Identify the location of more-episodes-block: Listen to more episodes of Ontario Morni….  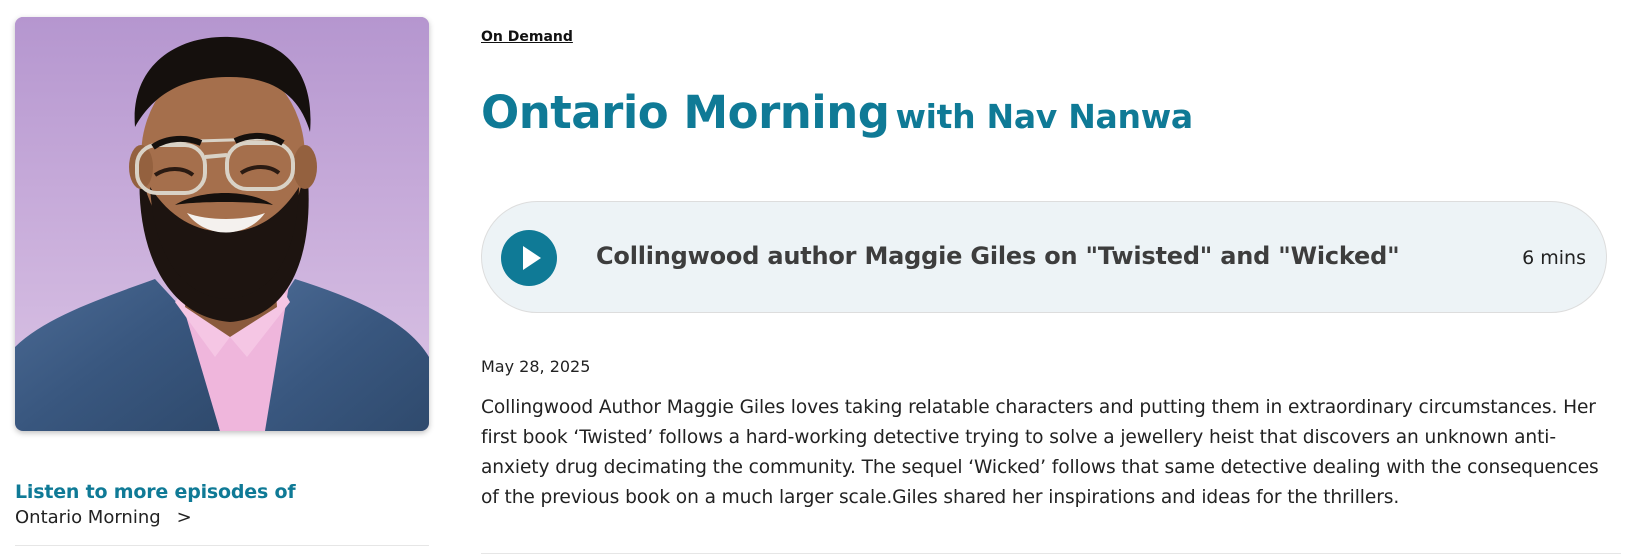
(222, 505).